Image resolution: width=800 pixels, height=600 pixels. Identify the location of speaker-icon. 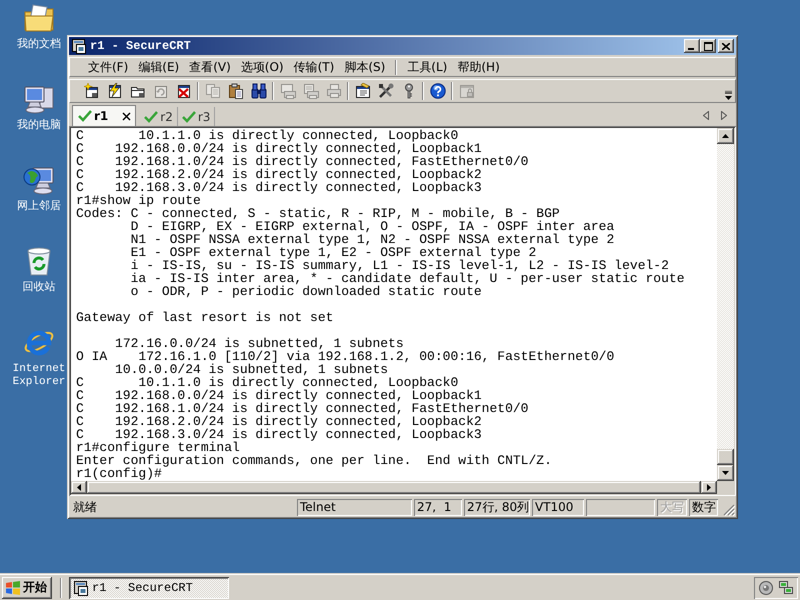
(766, 588).